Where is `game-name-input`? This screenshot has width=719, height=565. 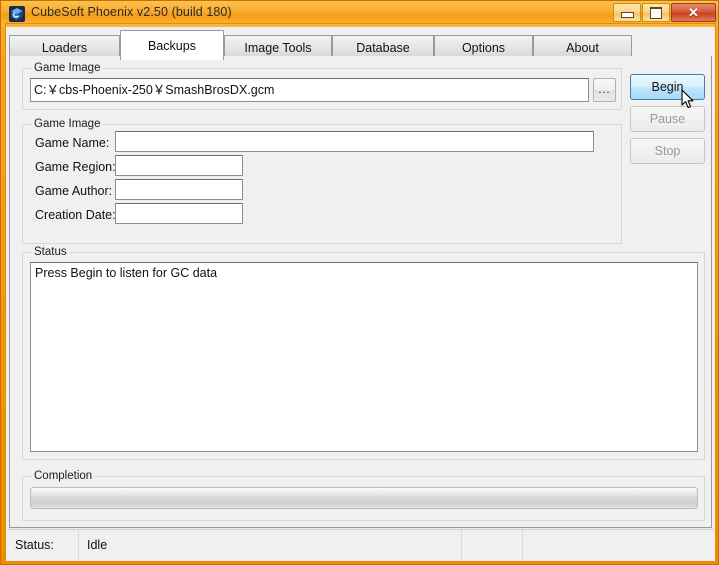
game-name-input is located at coordinates (354, 141).